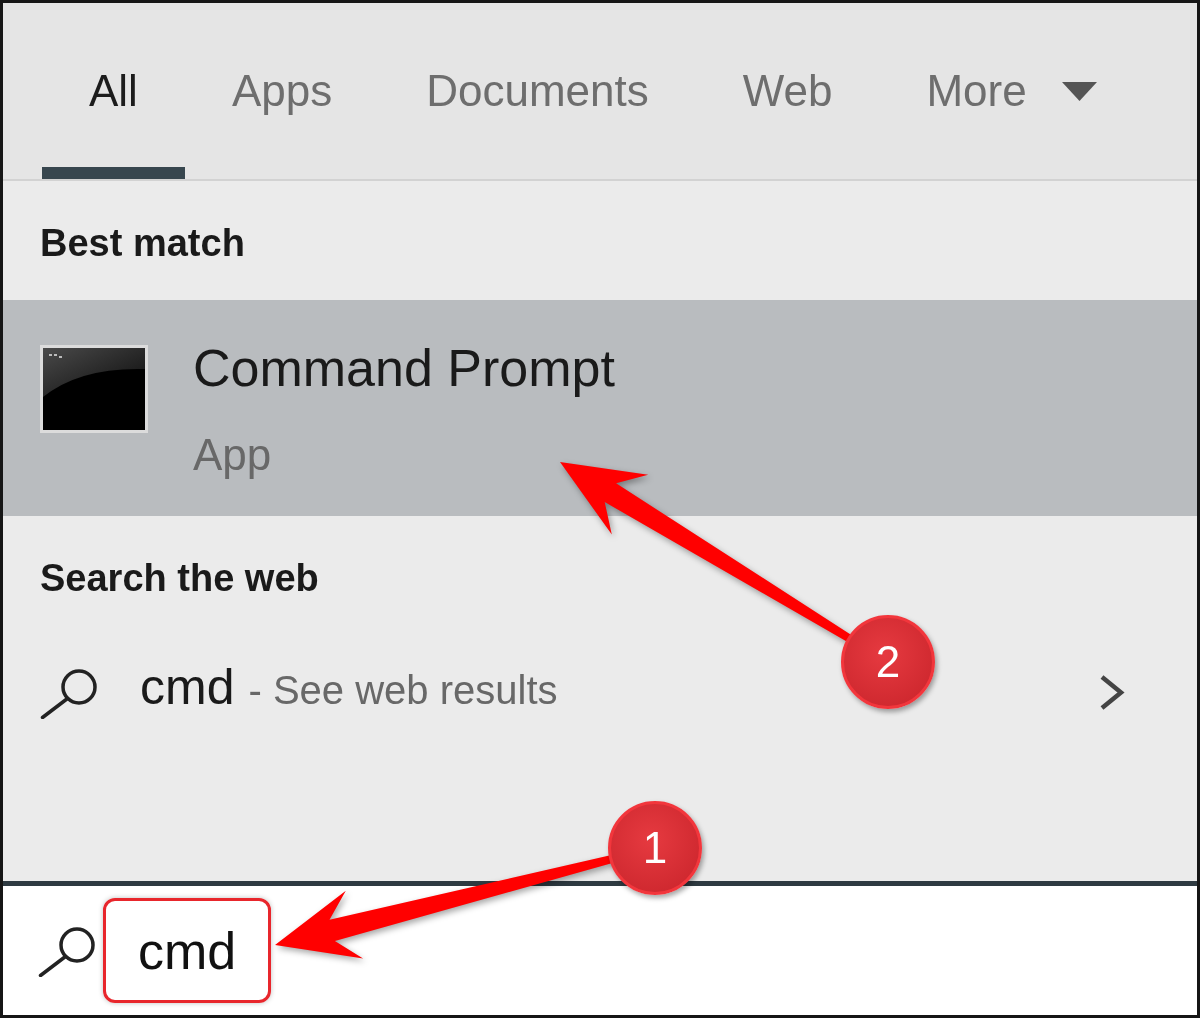 The image size is (1200, 1018). Describe the element at coordinates (232, 455) in the screenshot. I see `result-subtitle: App` at that location.